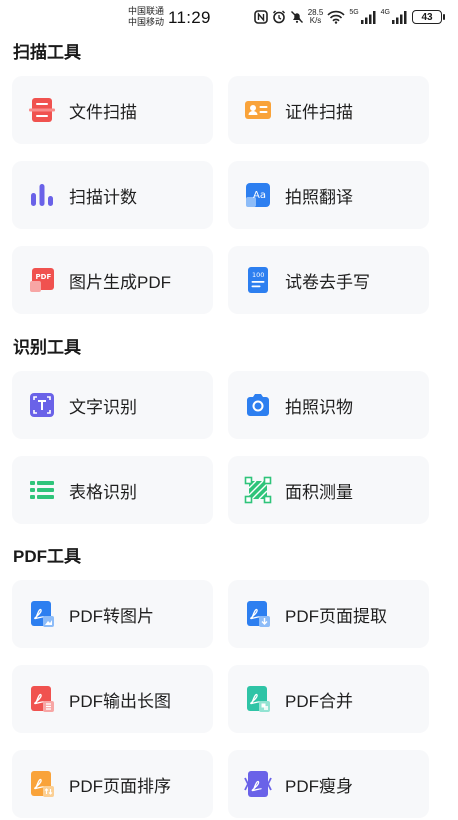 Image resolution: width=458 pixels, height=820 pixels. What do you see at coordinates (103, 492) in the screenshot?
I see `tool-label: 表格识别` at bounding box center [103, 492].